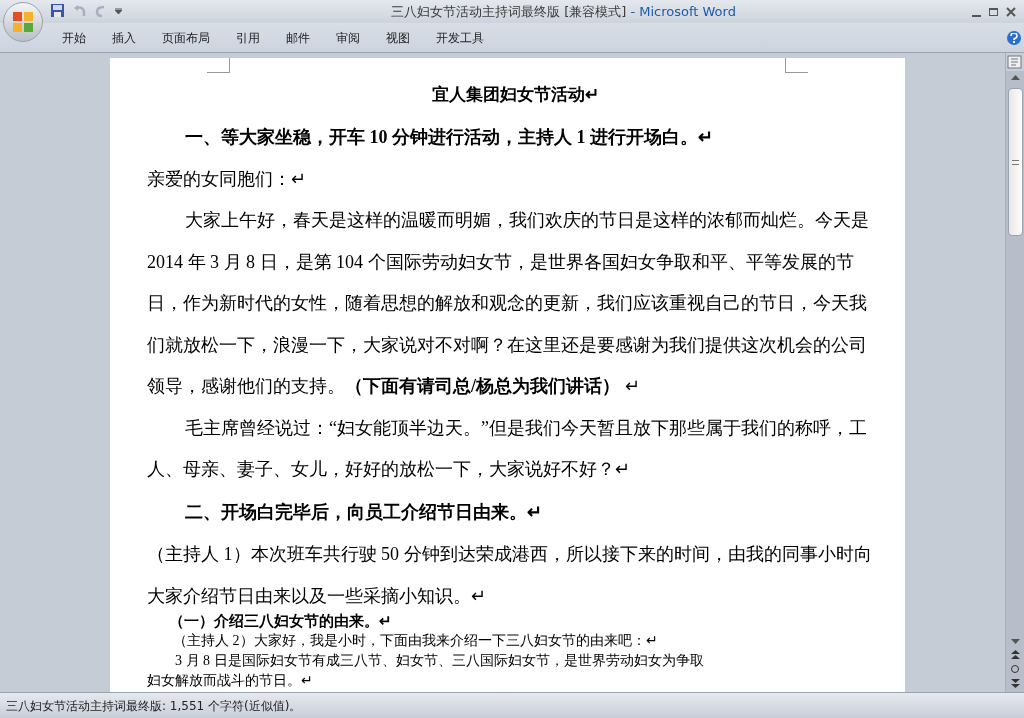 This screenshot has width=1024, height=718. I want to click on ribbon-tab: 邮件, so click(298, 37).